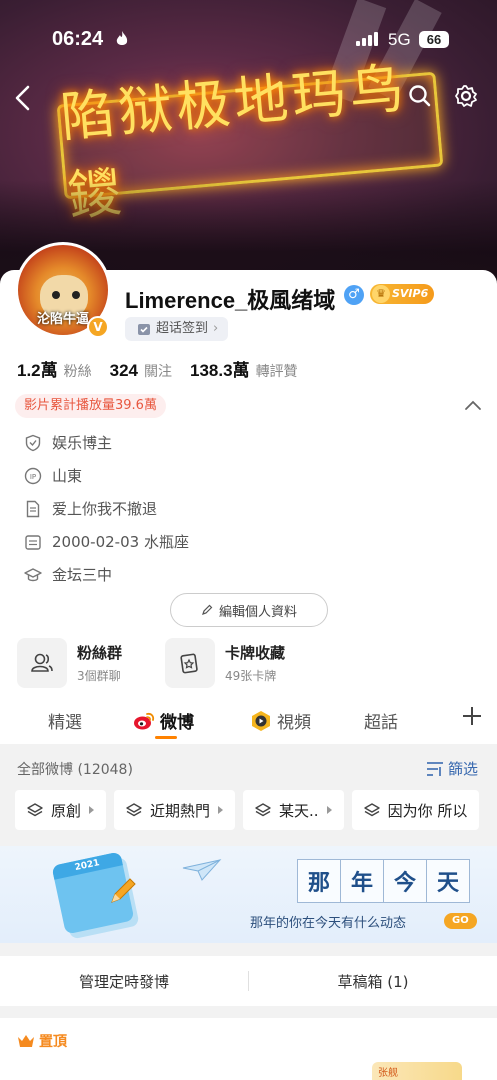 This screenshot has height=1080, width=497. Describe the element at coordinates (399, 39) in the screenshot. I see `network-type: 5G` at that location.